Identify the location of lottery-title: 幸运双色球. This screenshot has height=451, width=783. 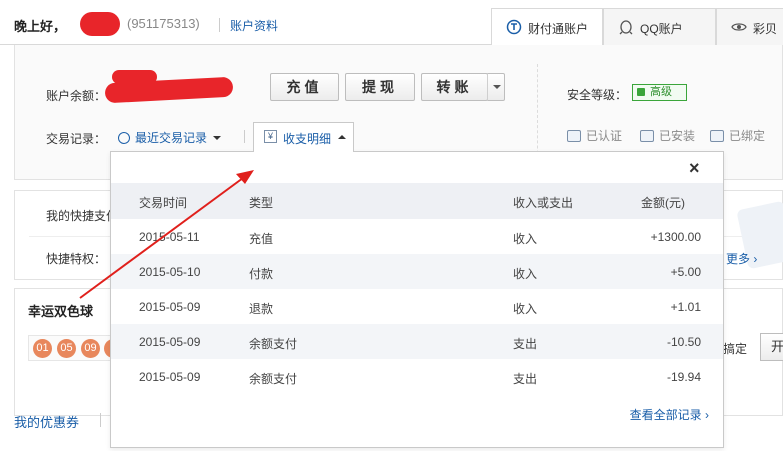
(61, 311).